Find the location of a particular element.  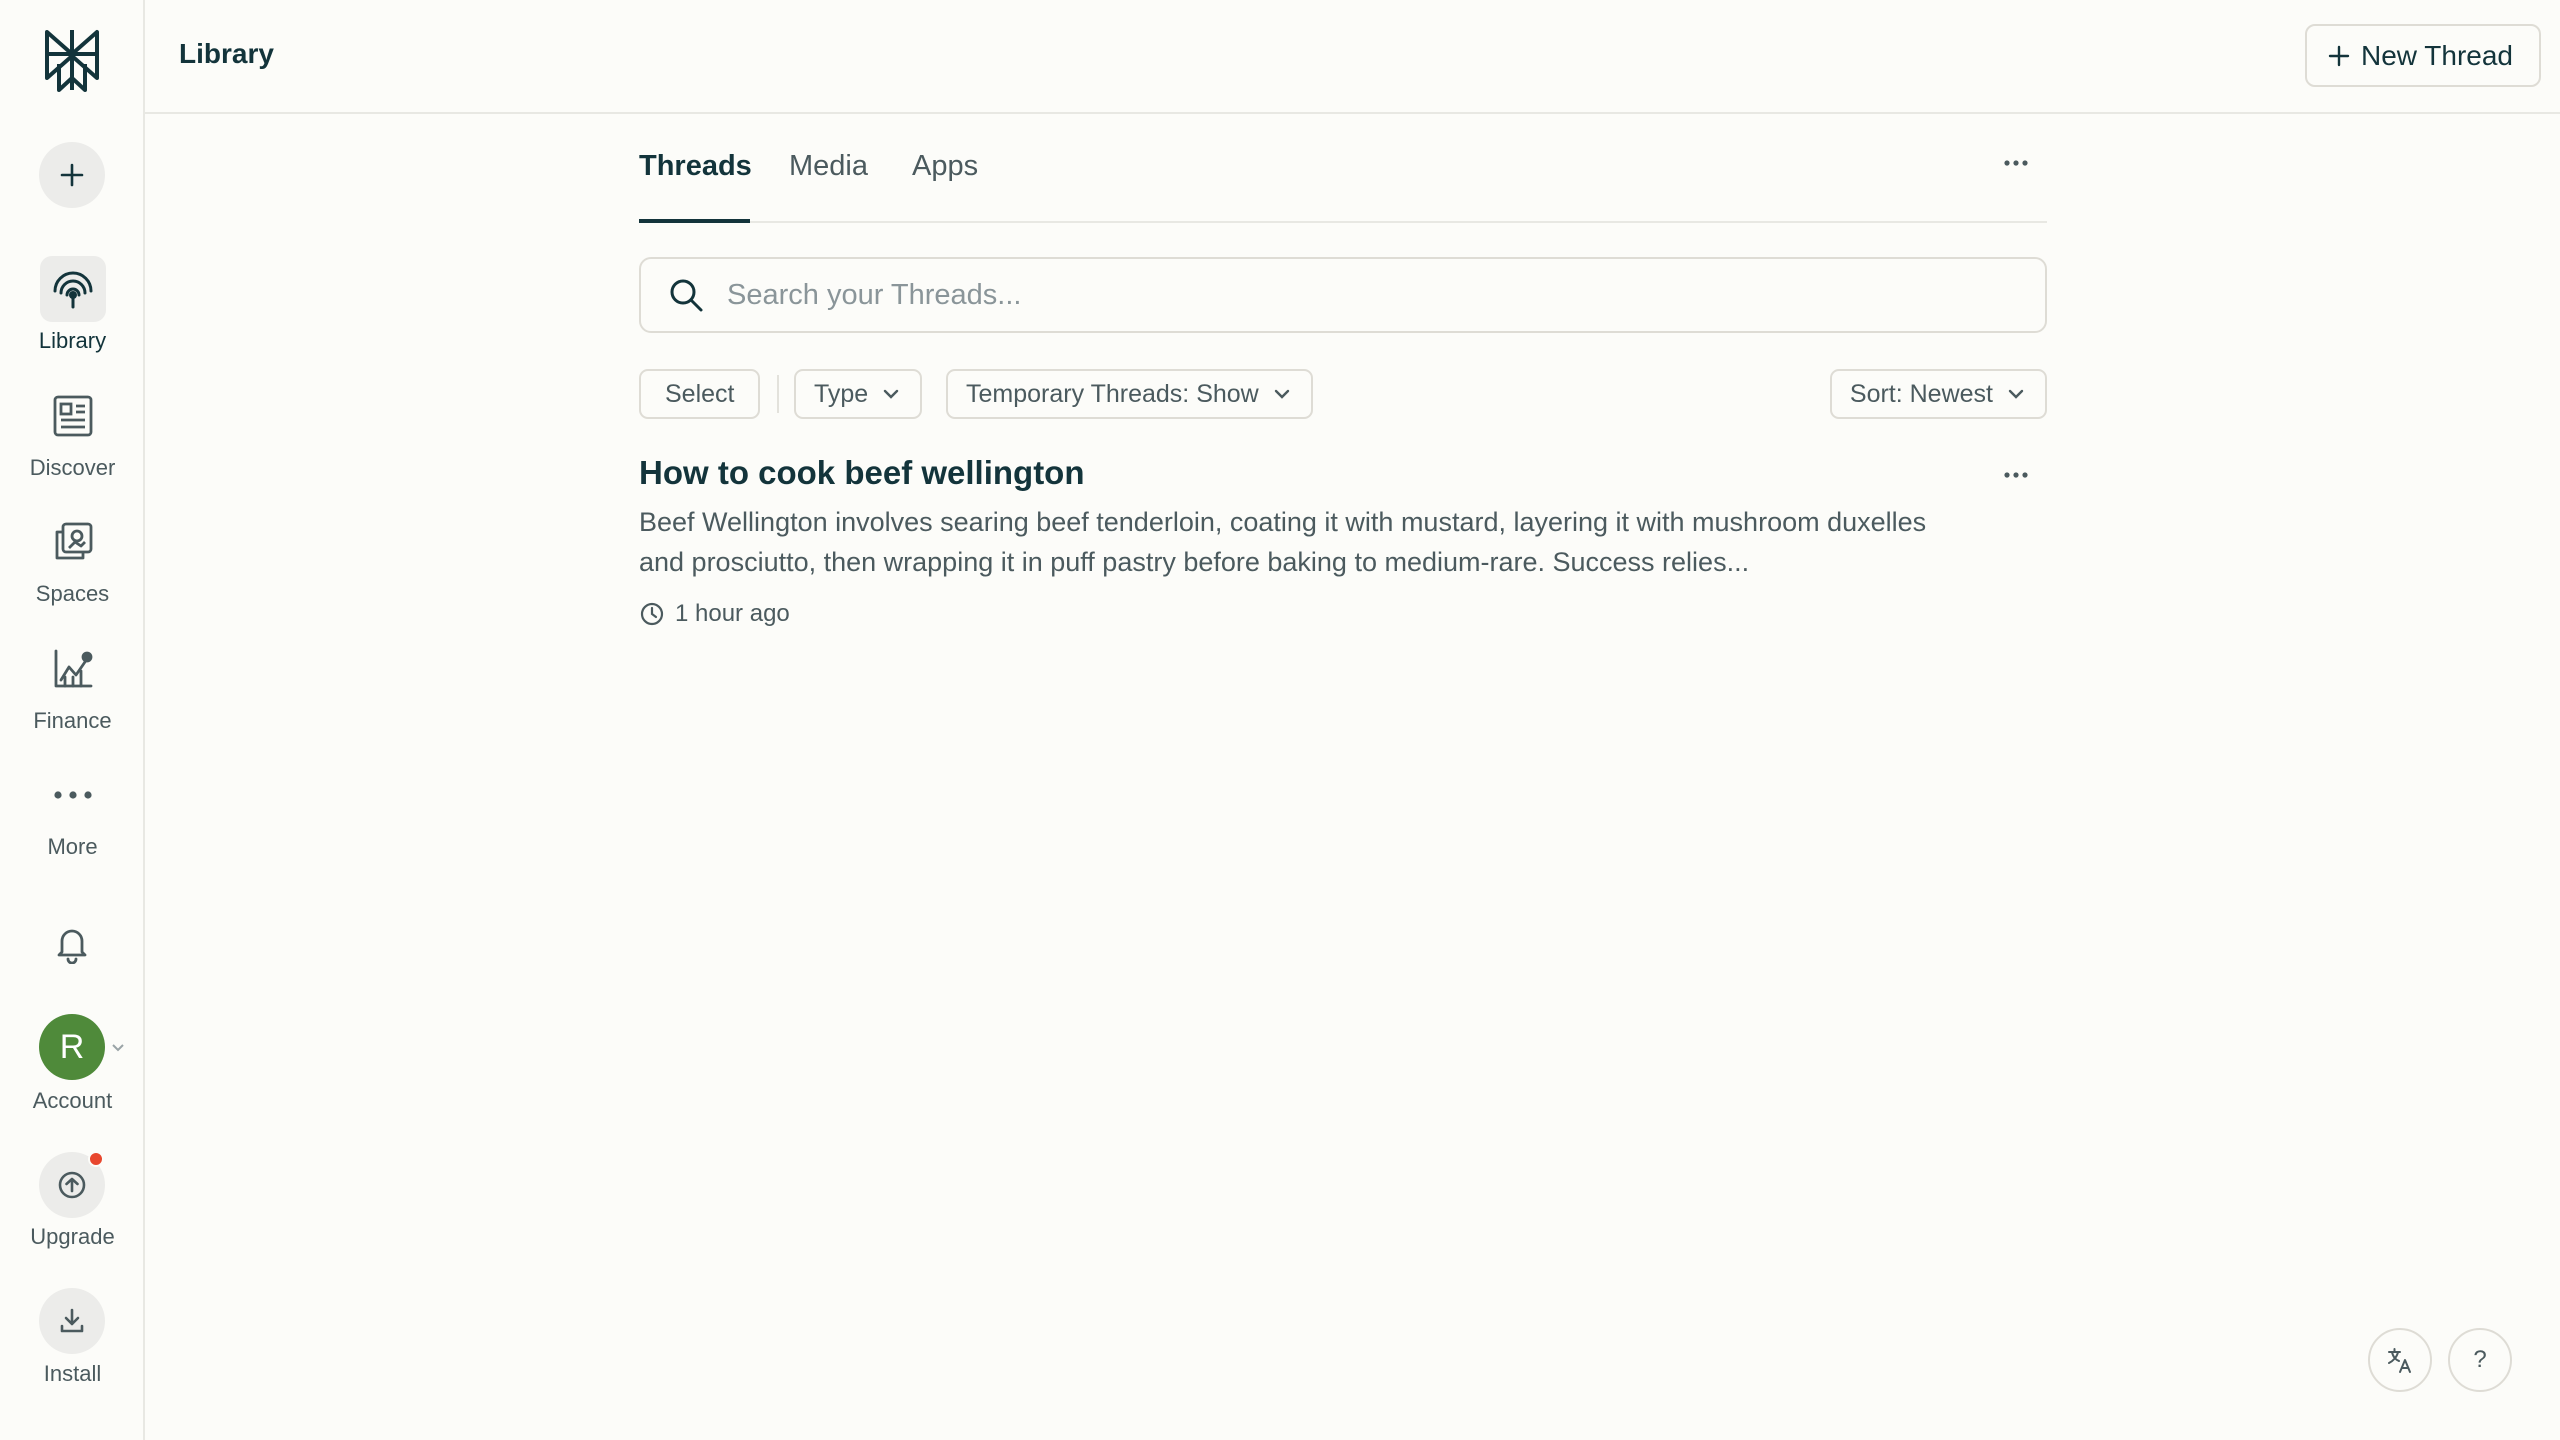

more-dots-icon is located at coordinates (73, 795).